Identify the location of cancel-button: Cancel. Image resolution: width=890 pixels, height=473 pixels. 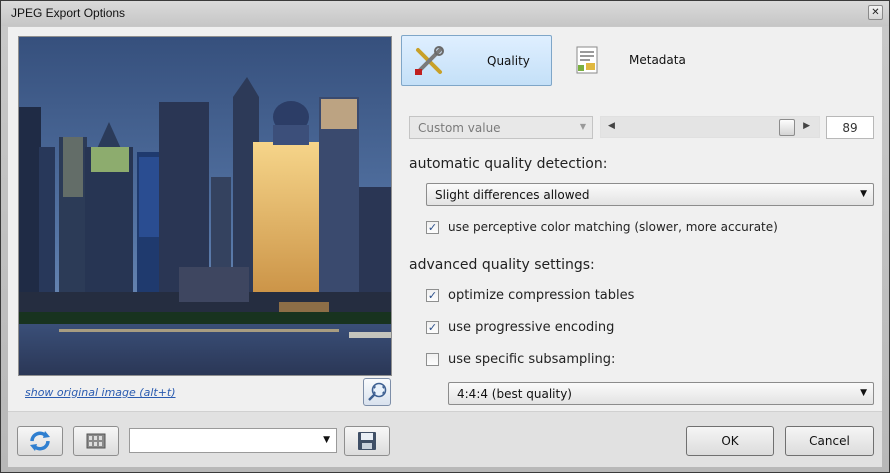
(829, 441).